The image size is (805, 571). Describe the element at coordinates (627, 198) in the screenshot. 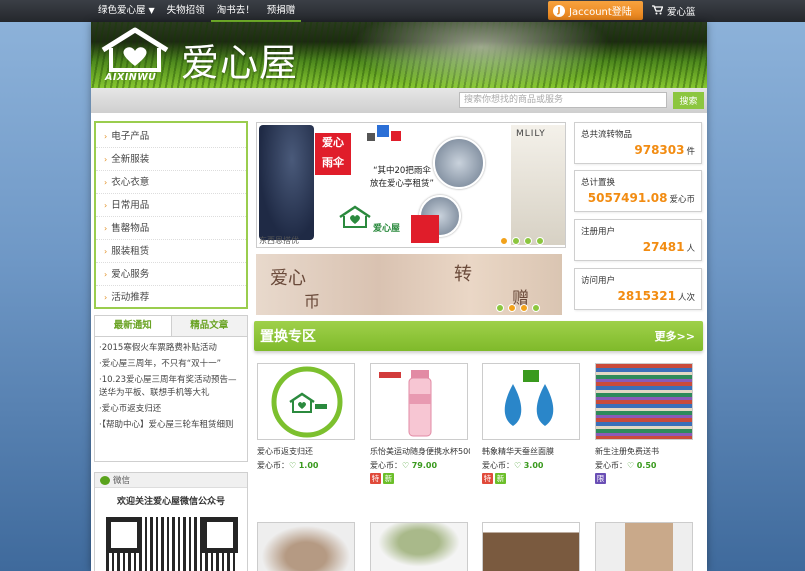

I see `stat-number: 5057491.08` at that location.